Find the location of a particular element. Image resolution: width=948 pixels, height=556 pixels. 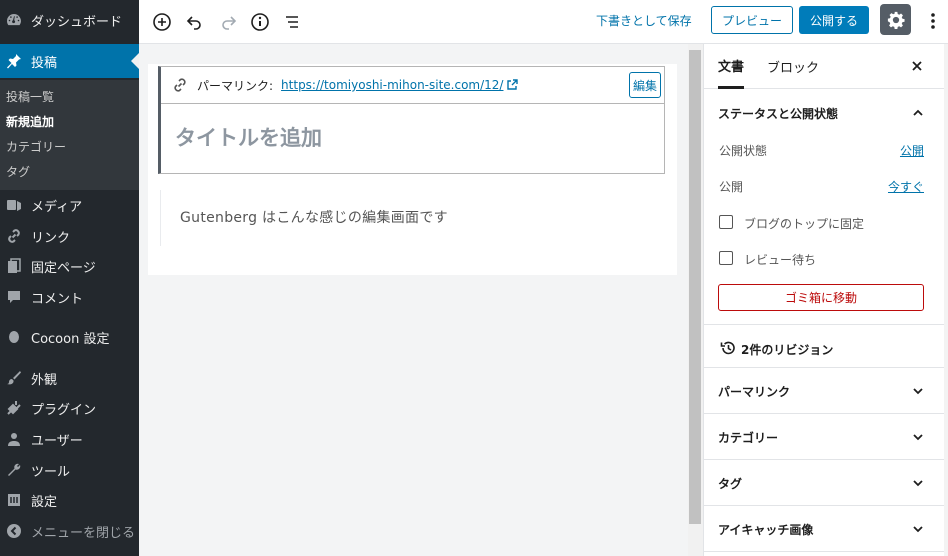

permalink-edit-button: 編集 is located at coordinates (645, 85).